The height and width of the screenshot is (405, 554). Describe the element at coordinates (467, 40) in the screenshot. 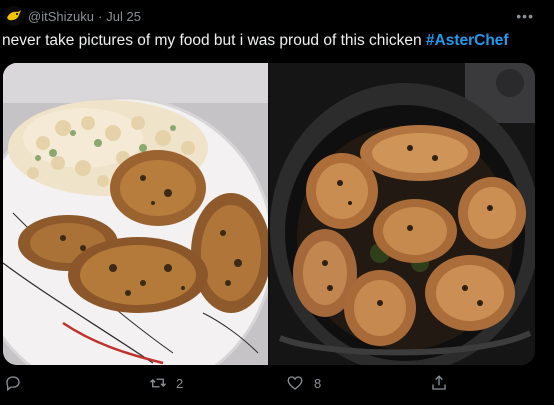

I see `hashtag-link: #AsterChef` at that location.